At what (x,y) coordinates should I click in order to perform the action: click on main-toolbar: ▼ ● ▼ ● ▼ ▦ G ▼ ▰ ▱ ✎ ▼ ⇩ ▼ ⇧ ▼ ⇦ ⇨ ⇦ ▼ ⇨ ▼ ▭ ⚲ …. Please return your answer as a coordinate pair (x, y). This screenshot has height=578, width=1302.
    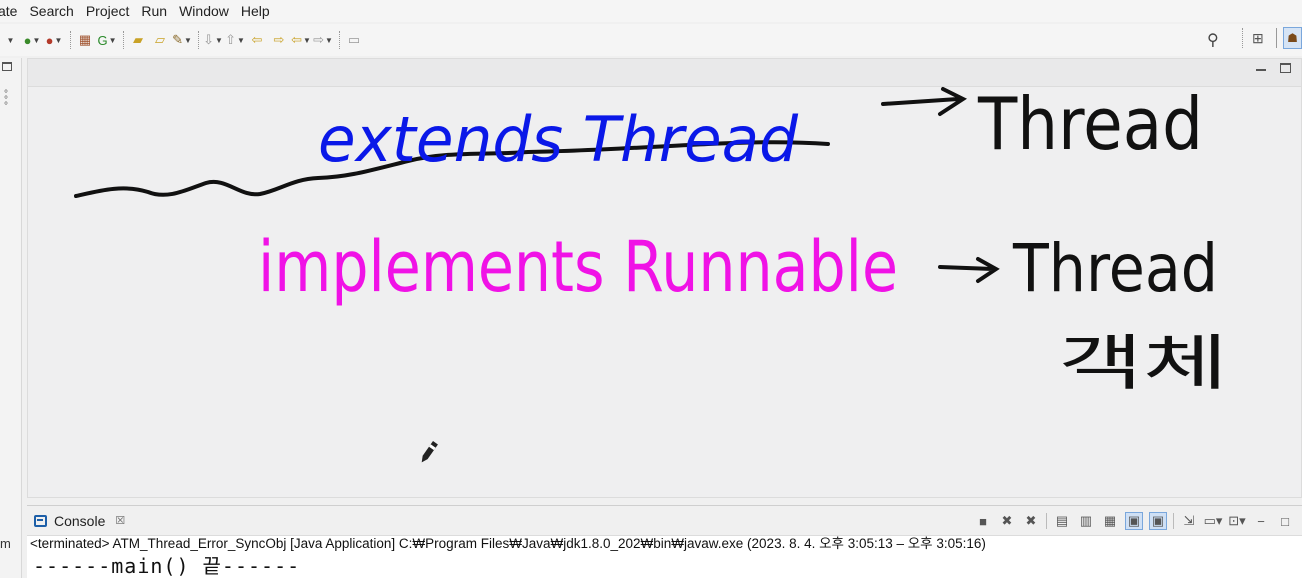
    Looking at the image, I should click on (651, 40).